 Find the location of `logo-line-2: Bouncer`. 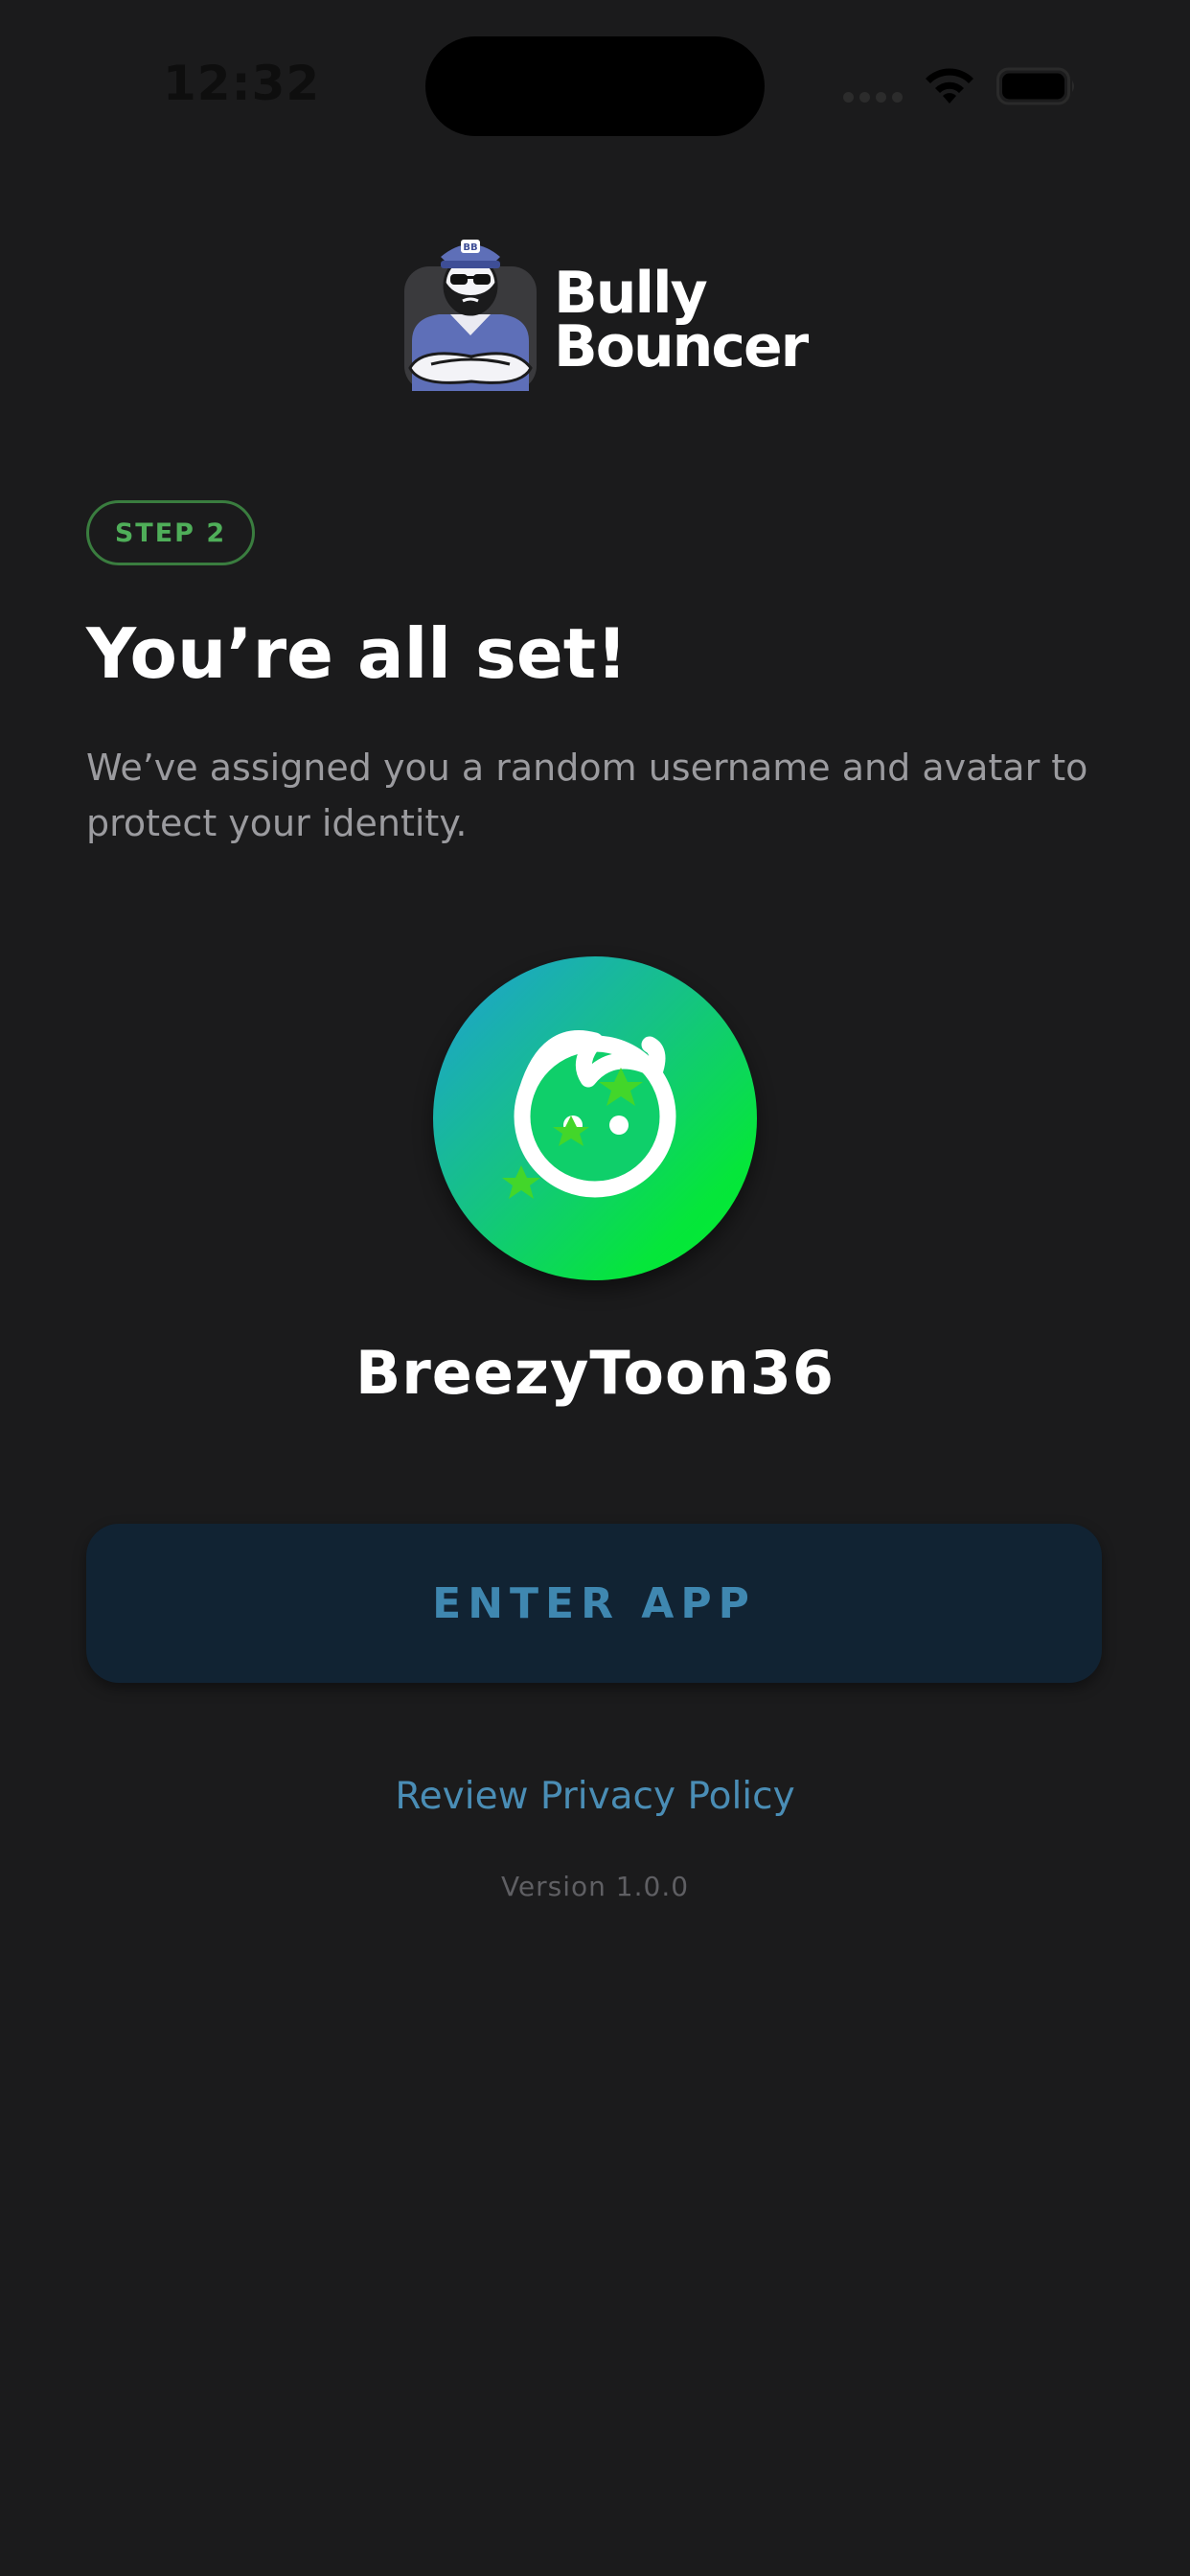

logo-line-2: Bouncer is located at coordinates (682, 346).